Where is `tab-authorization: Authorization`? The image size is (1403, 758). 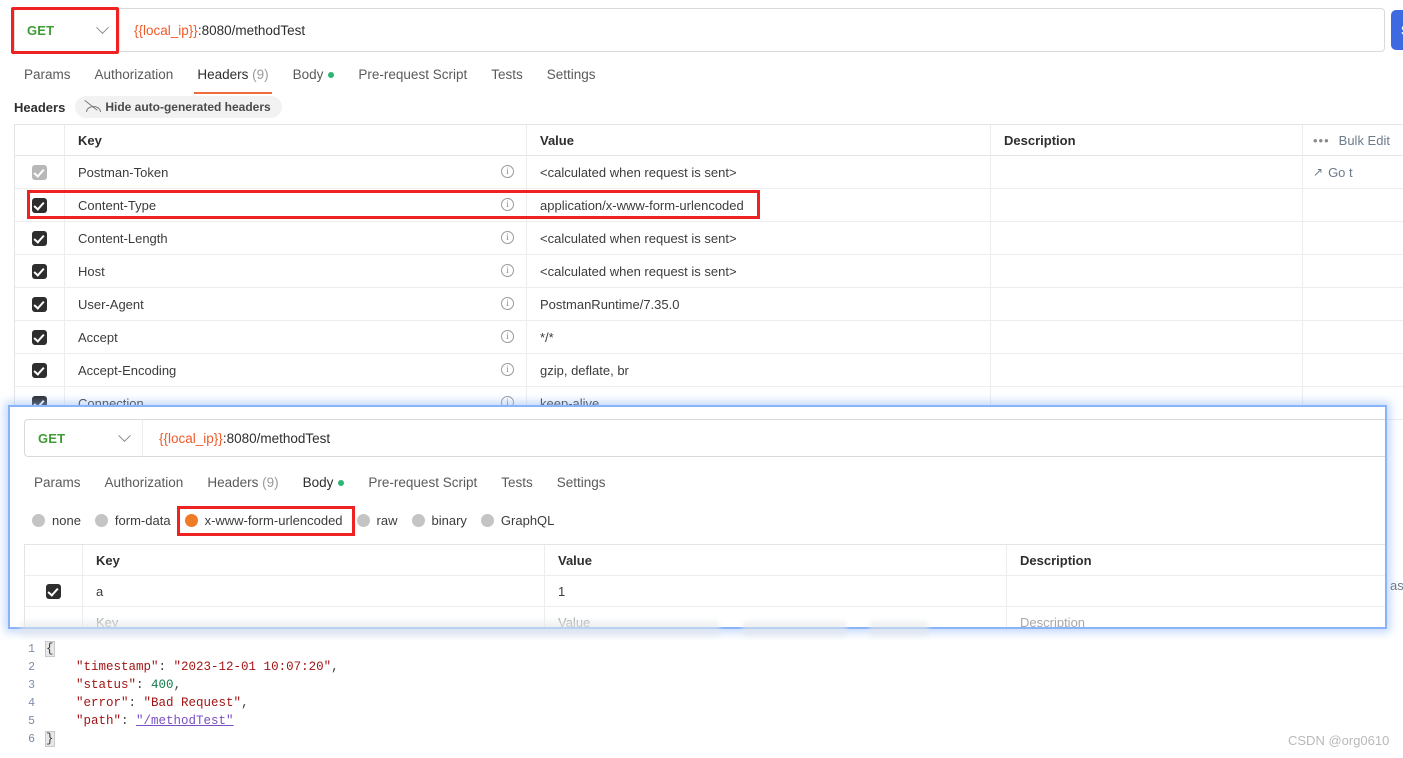
tab-authorization: Authorization is located at coordinates (134, 75).